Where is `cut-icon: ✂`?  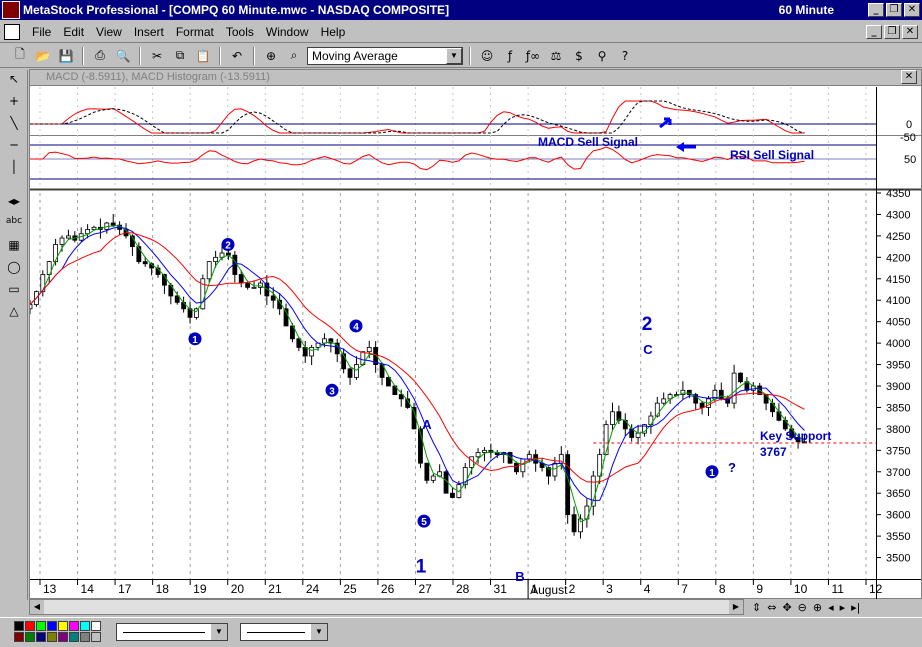
cut-icon: ✂ is located at coordinates (157, 56).